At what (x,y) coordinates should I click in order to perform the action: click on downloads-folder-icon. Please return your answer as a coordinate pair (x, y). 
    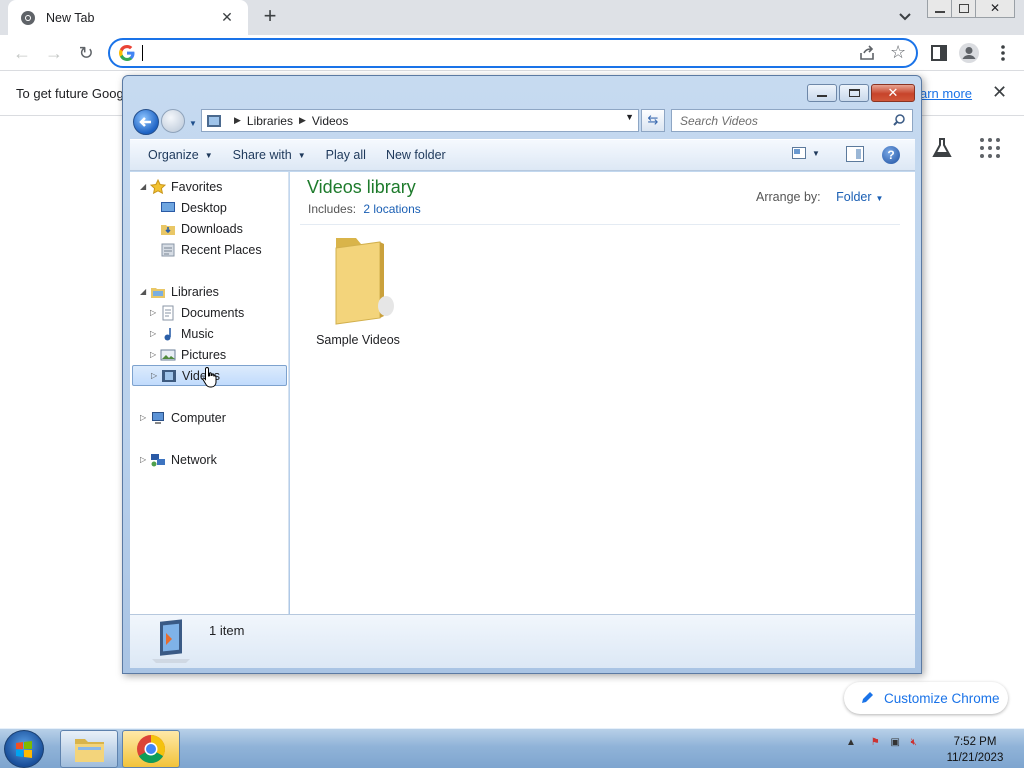
    Looking at the image, I should click on (168, 229).